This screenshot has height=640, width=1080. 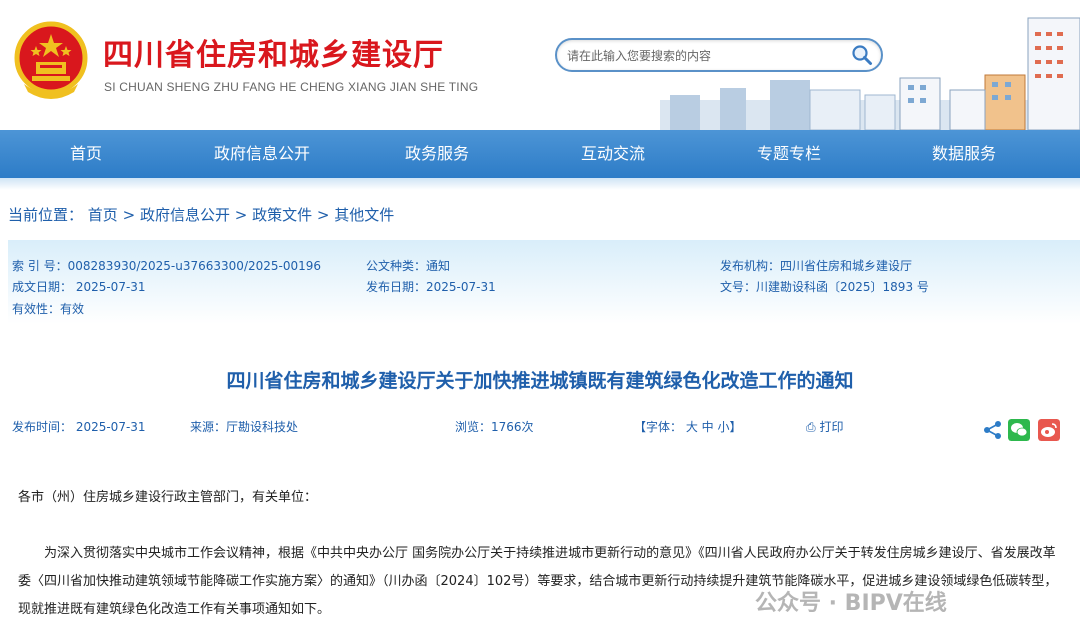 I want to click on source: 来源：厅勘设科技处, so click(x=244, y=427).